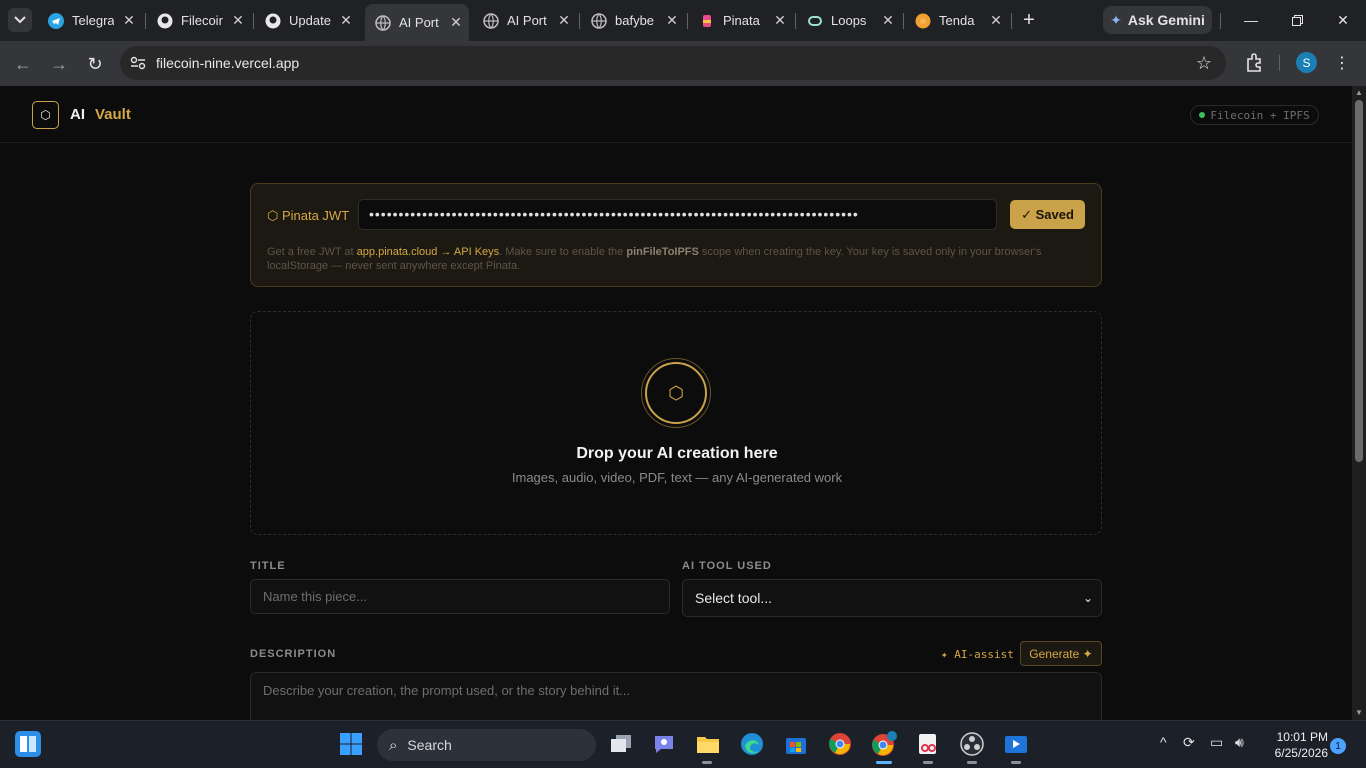 The width and height of the screenshot is (1366, 768). Describe the element at coordinates (1216, 742) in the screenshot. I see `network-icon: ▭` at that location.